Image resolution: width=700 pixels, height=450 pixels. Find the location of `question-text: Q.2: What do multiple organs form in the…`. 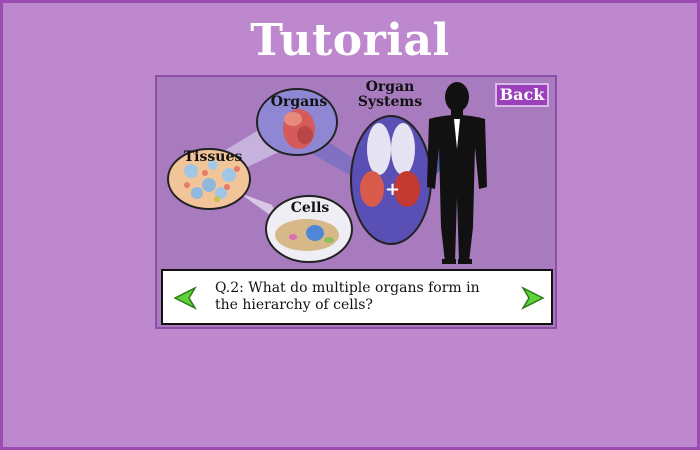

question-text: Q.2: What do multiple organs form in the… is located at coordinates (347, 296).